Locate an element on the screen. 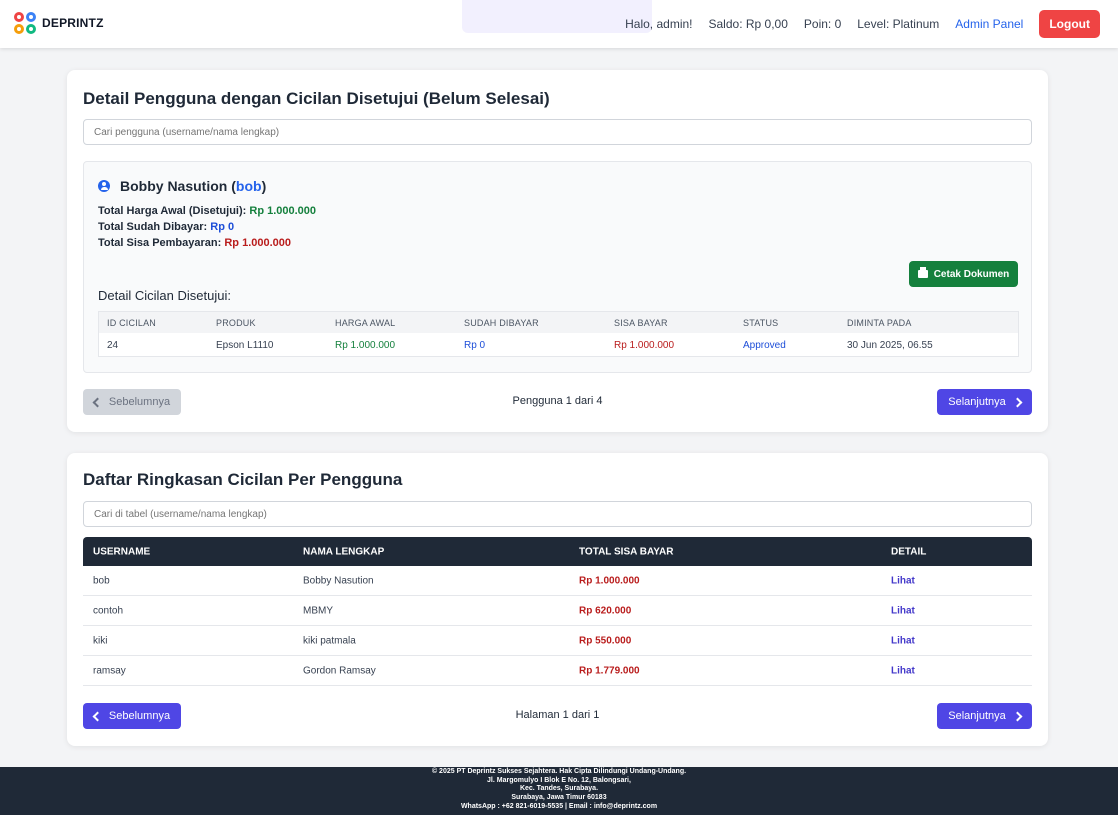 The height and width of the screenshot is (815, 1118). table-row: bob Bobby Nasution Rp 1.000.000 Lihat is located at coordinates (557, 581).